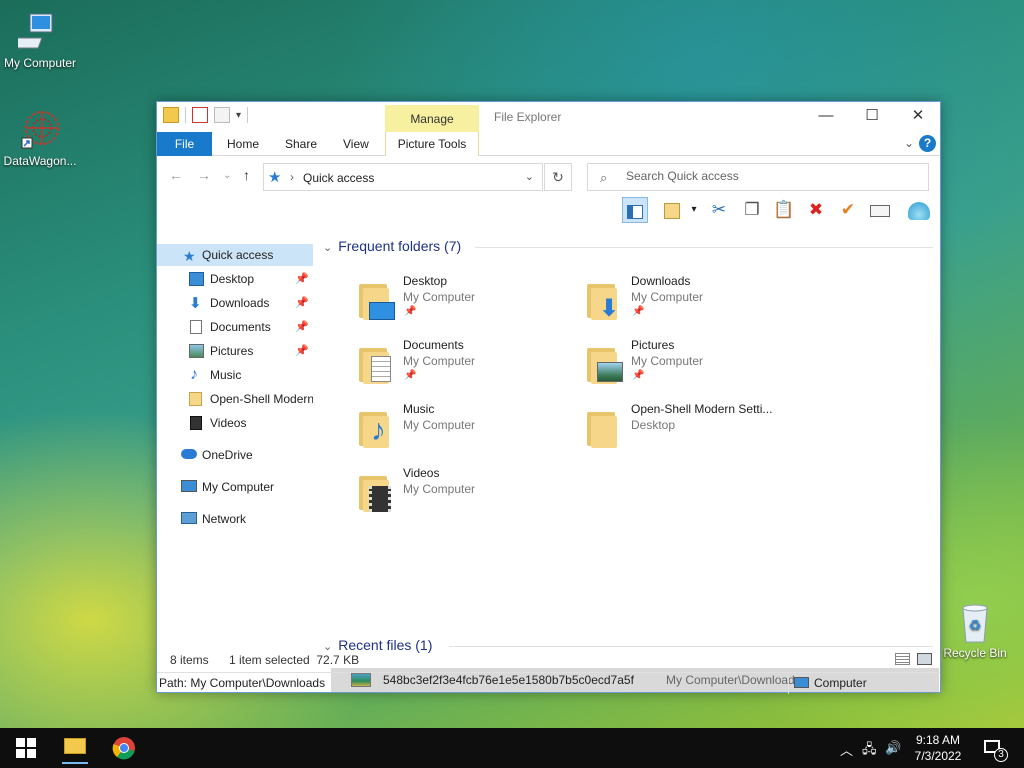  I want to click on sidebar-item-desktop: Desktop 📌, so click(235, 279).